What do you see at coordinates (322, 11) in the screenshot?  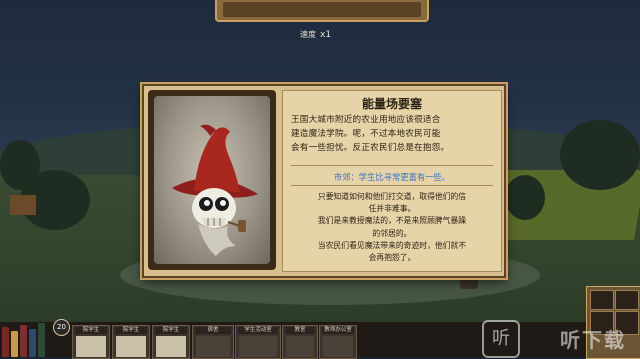 I see `top-resource-panel` at bounding box center [322, 11].